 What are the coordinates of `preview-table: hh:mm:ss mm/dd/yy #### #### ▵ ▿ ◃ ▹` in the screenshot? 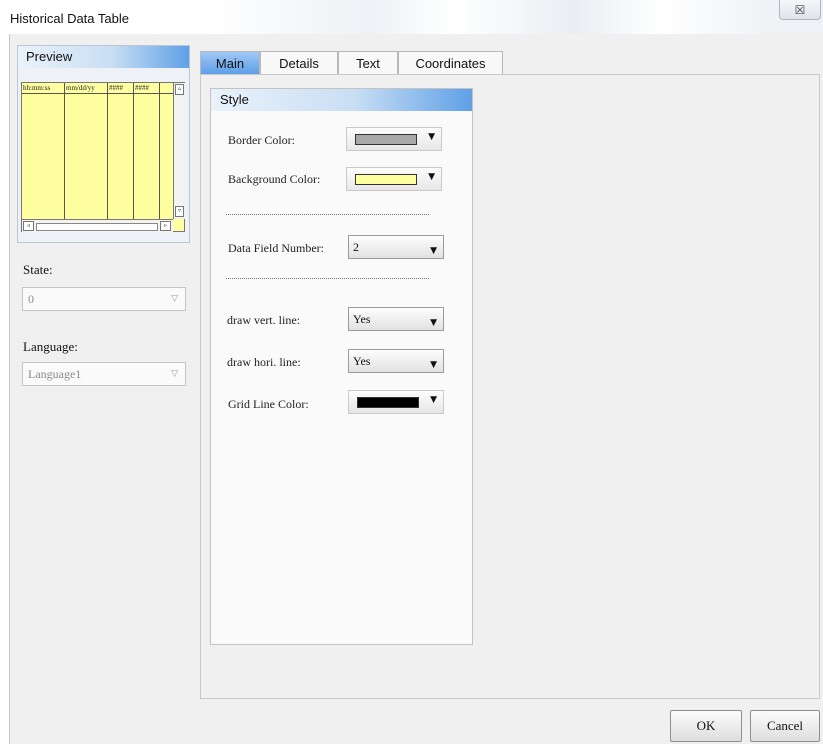 It's located at (103, 157).